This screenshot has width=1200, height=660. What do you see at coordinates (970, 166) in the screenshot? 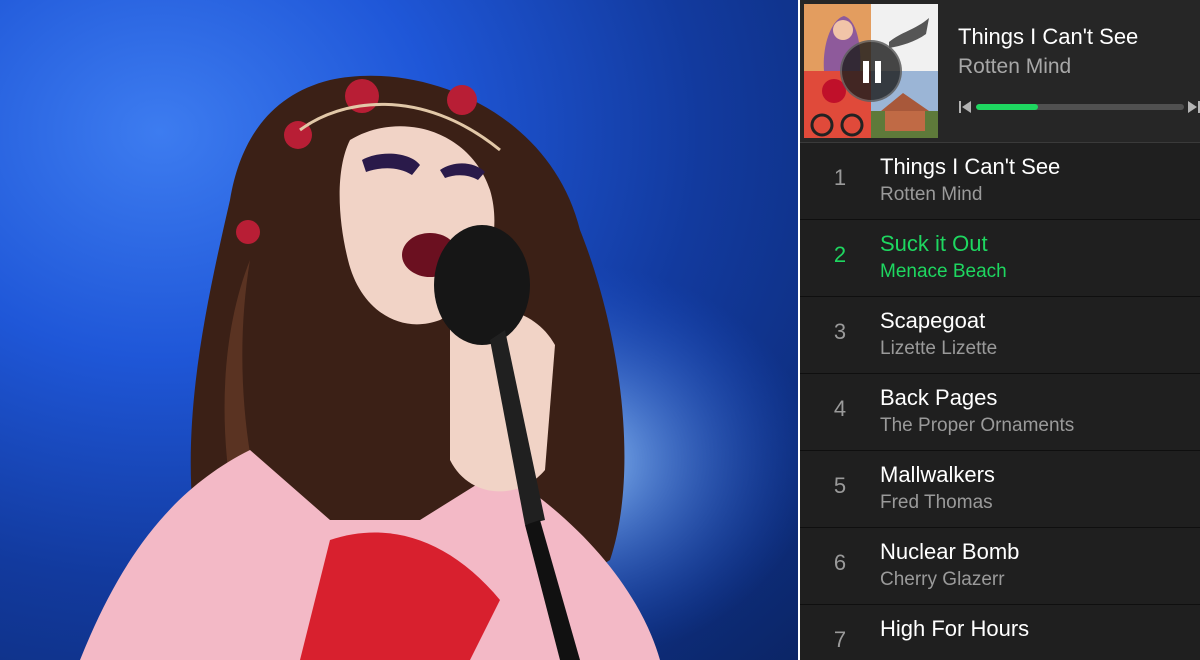
I see `track-title: Things I Can't See` at bounding box center [970, 166].